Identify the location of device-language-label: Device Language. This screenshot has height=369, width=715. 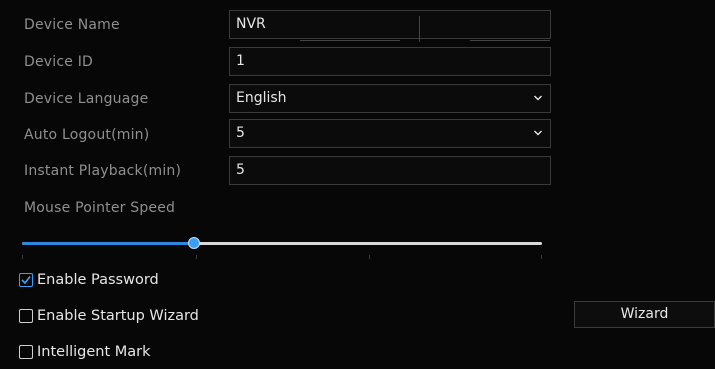
(86, 99).